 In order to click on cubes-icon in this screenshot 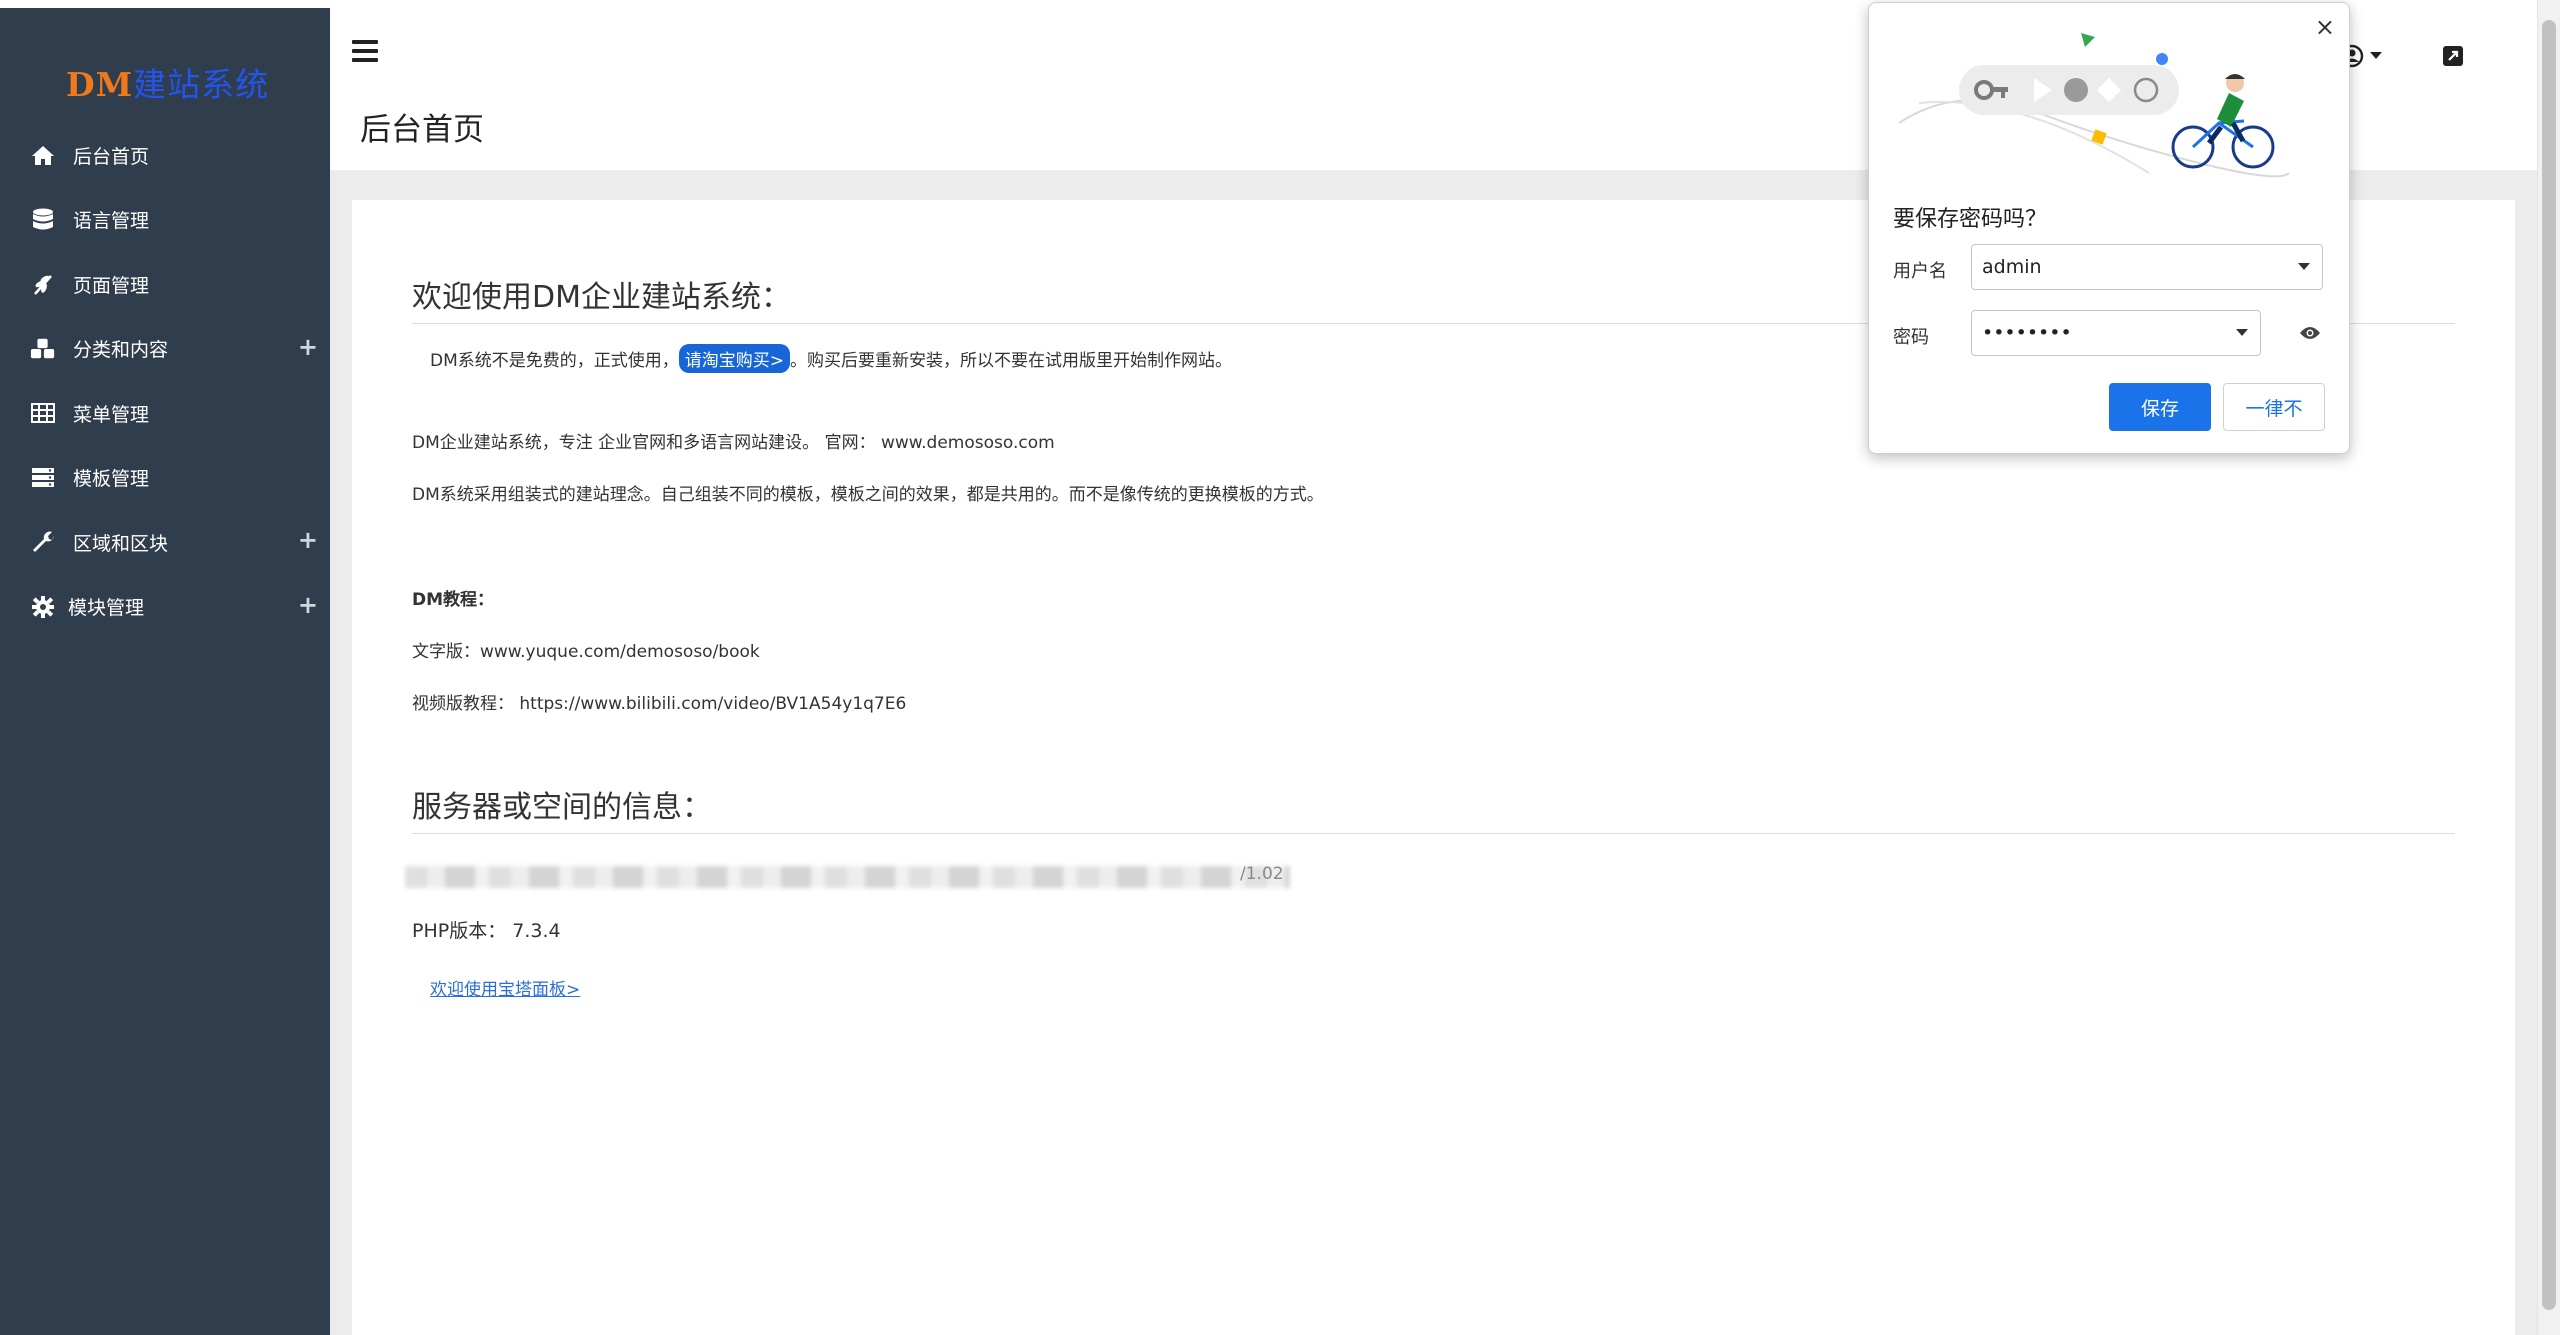, I will do `click(43, 349)`.